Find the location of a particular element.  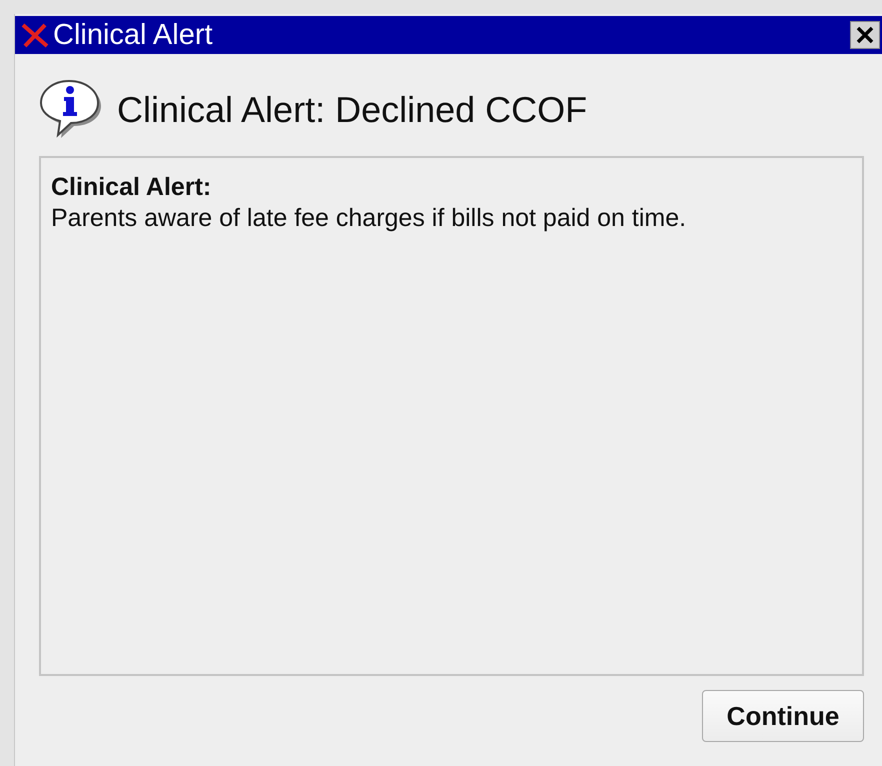

close-button is located at coordinates (865, 35).